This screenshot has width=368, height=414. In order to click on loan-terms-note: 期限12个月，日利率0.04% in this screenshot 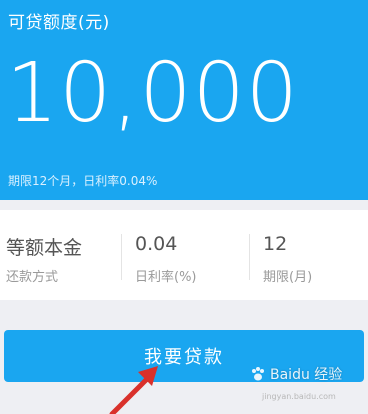, I will do `click(83, 181)`.